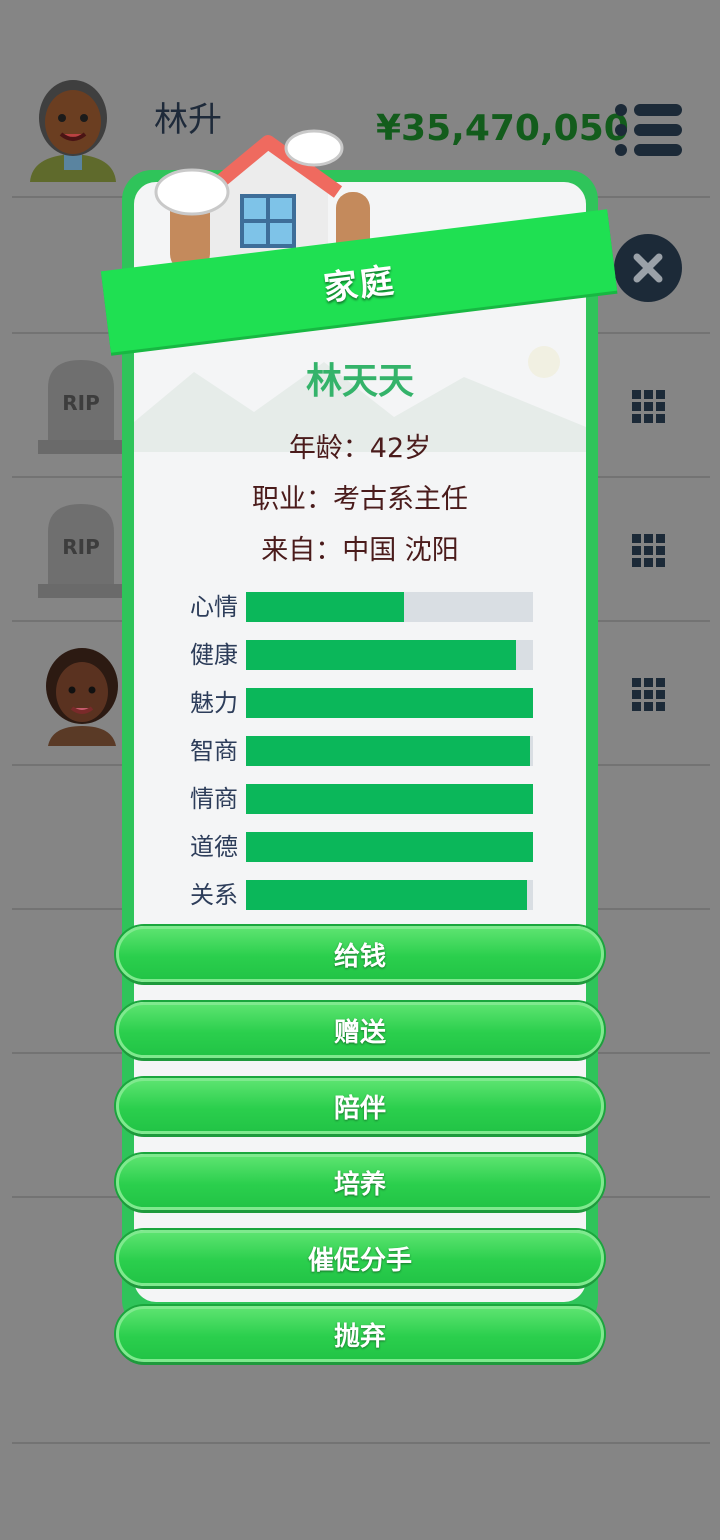  What do you see at coordinates (502, 128) in the screenshot?
I see `money-balance: ¥35,470,050` at bounding box center [502, 128].